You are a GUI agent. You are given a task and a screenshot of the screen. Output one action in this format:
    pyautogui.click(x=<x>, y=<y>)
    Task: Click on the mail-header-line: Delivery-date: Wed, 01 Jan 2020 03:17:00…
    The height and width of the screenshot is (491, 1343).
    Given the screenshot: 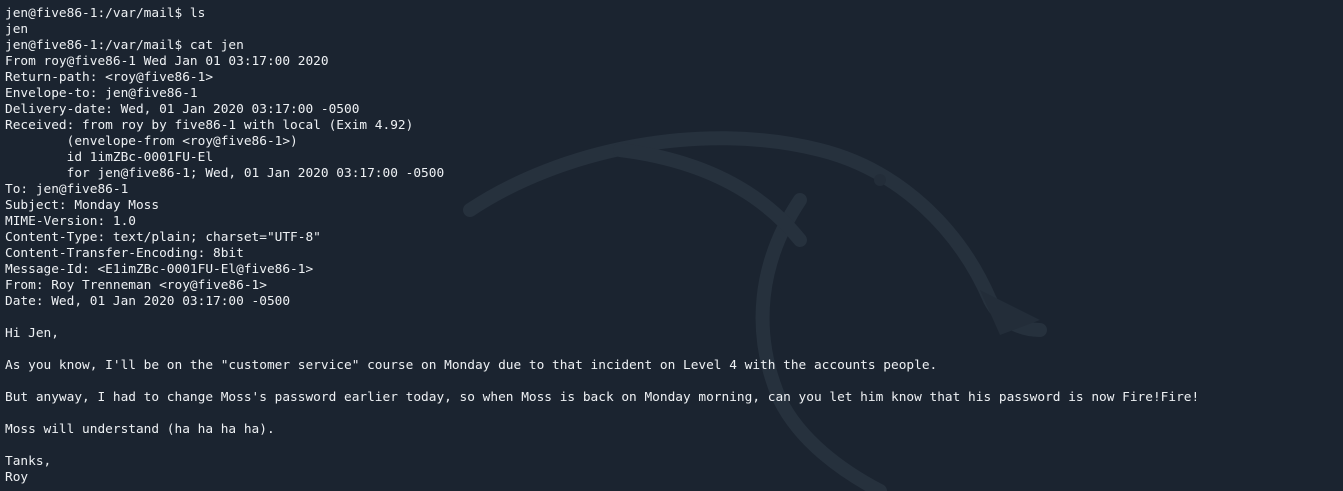 What is the action you would take?
    pyautogui.click(x=182, y=109)
    